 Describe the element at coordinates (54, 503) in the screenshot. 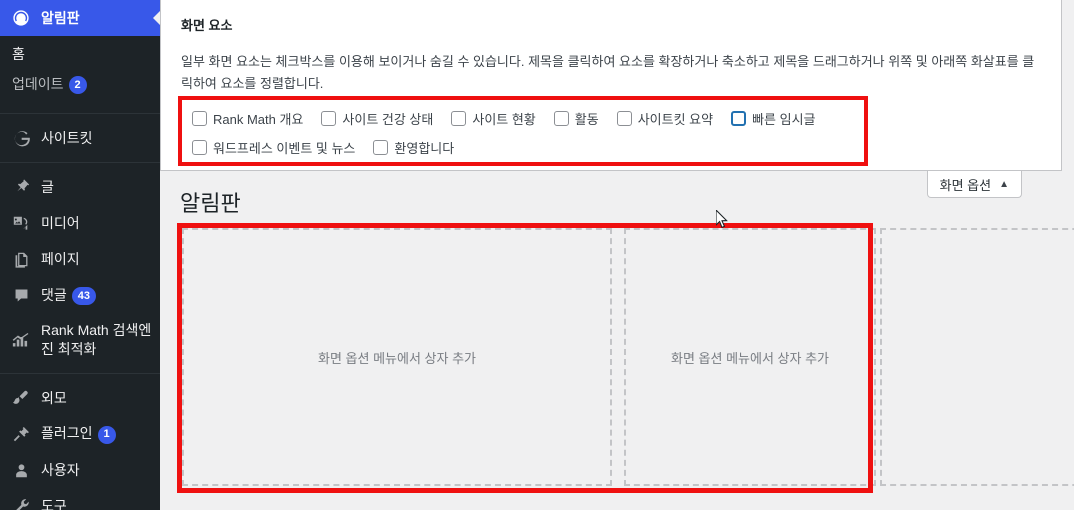

I see `sidebar-item-label: 도구` at that location.